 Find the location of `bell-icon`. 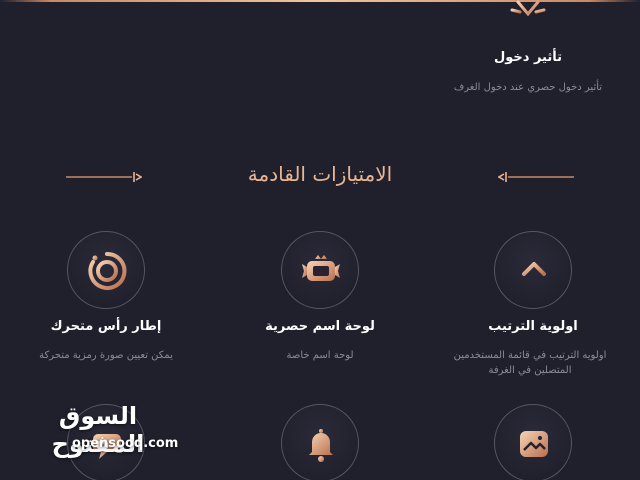

bell-icon is located at coordinates (321, 445).